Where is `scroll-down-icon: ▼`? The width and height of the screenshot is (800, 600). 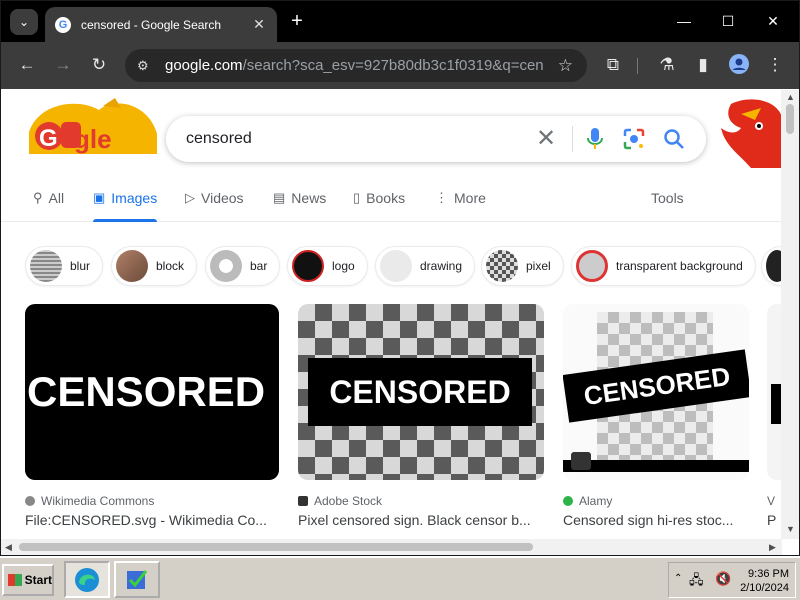 scroll-down-icon: ▼ is located at coordinates (790, 529).